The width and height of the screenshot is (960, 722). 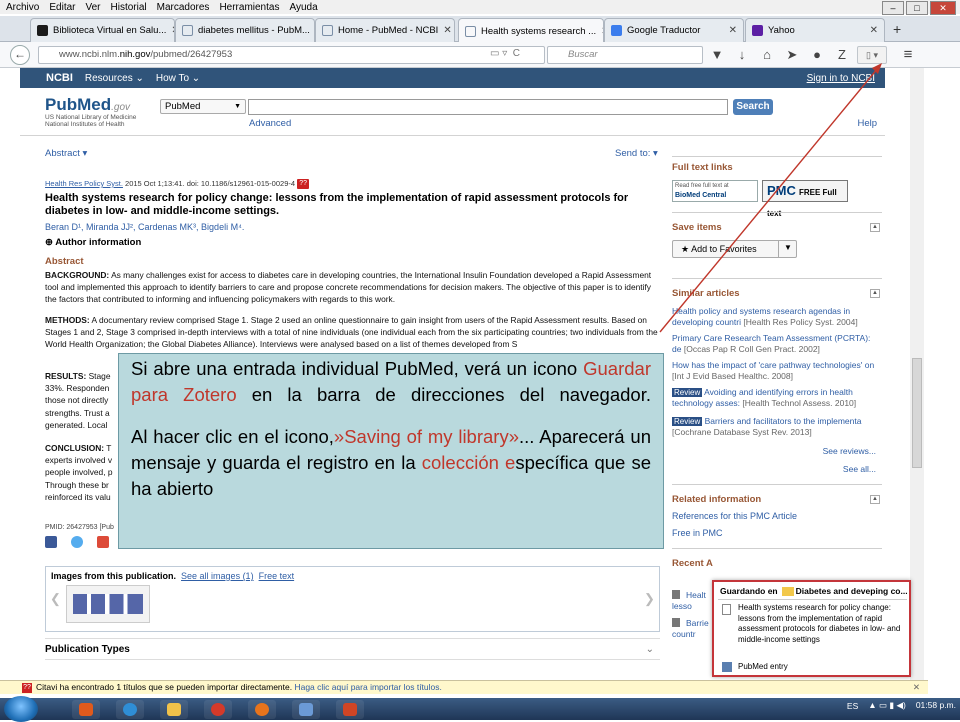 I want to click on clock: 01:58 p.m., so click(x=936, y=705).